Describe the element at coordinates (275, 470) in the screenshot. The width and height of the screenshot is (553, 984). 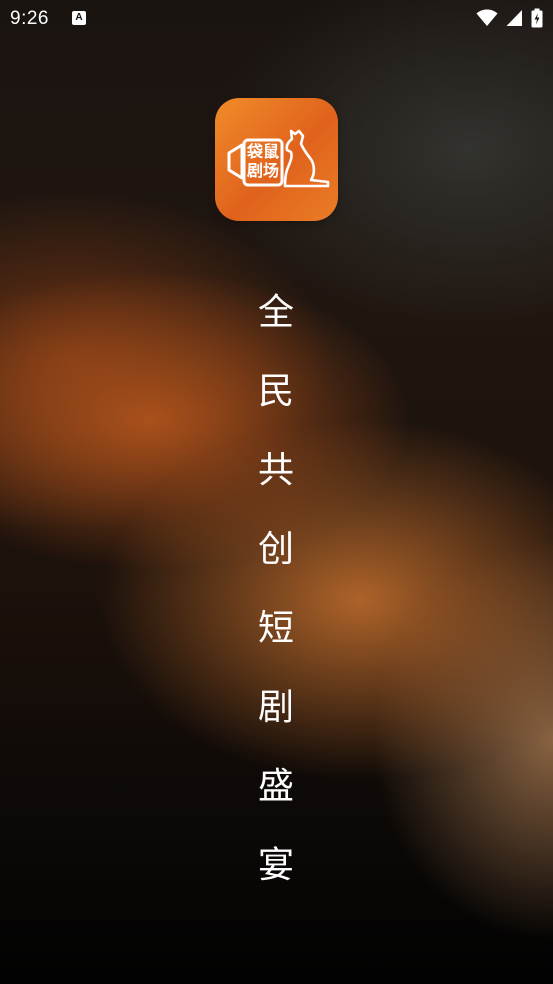
I see `slogan-char-3: 共` at that location.